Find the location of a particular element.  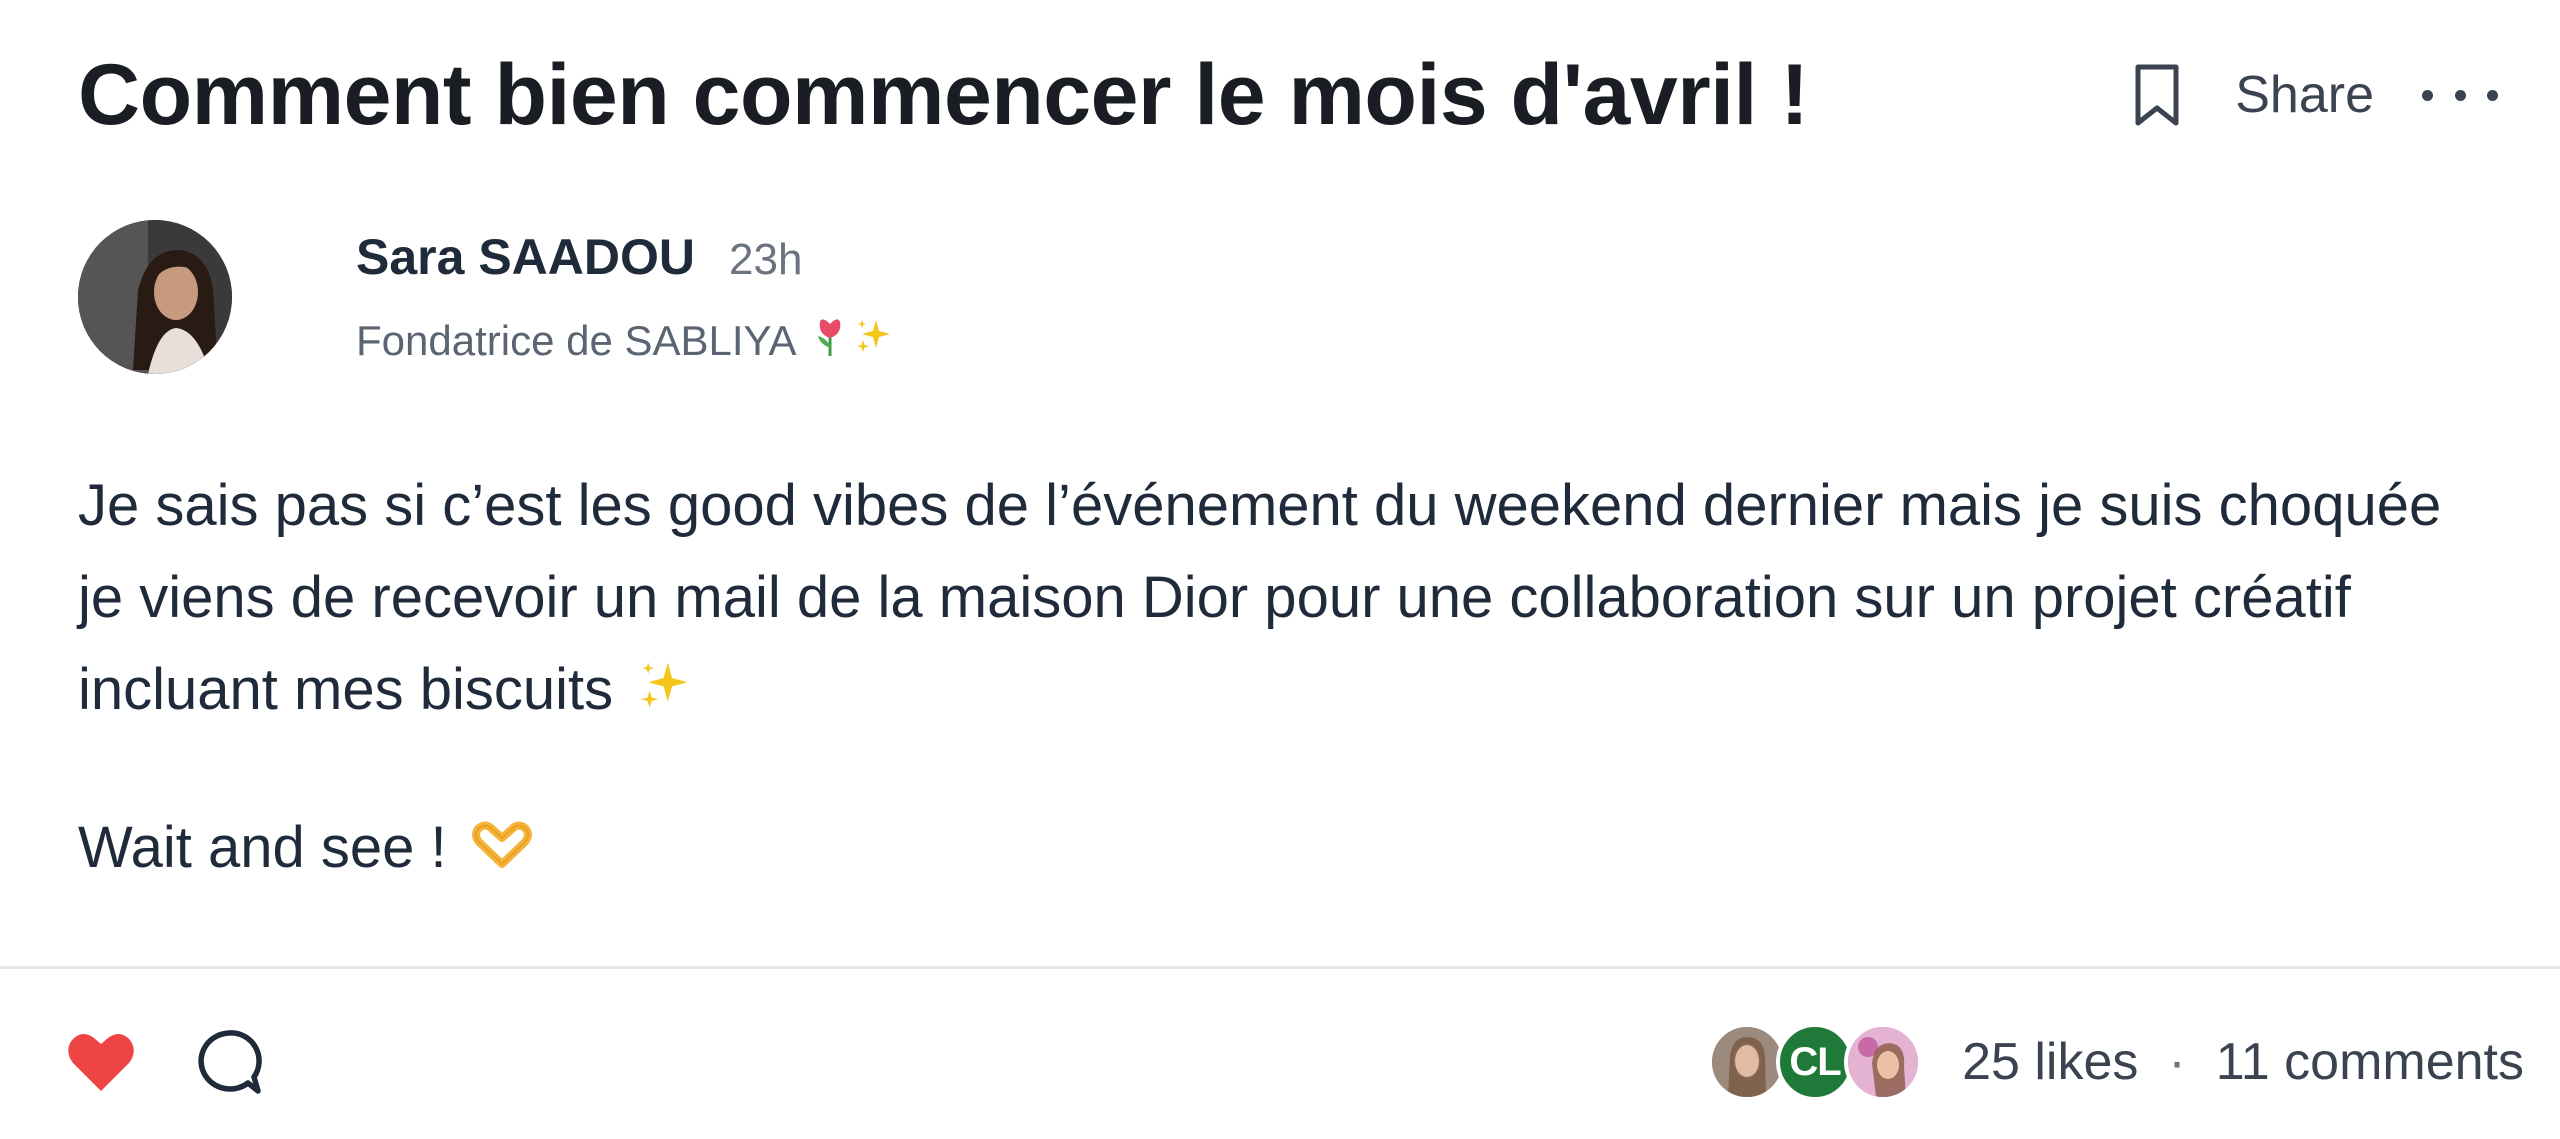

liker-avatar: CL is located at coordinates (1815, 1062).